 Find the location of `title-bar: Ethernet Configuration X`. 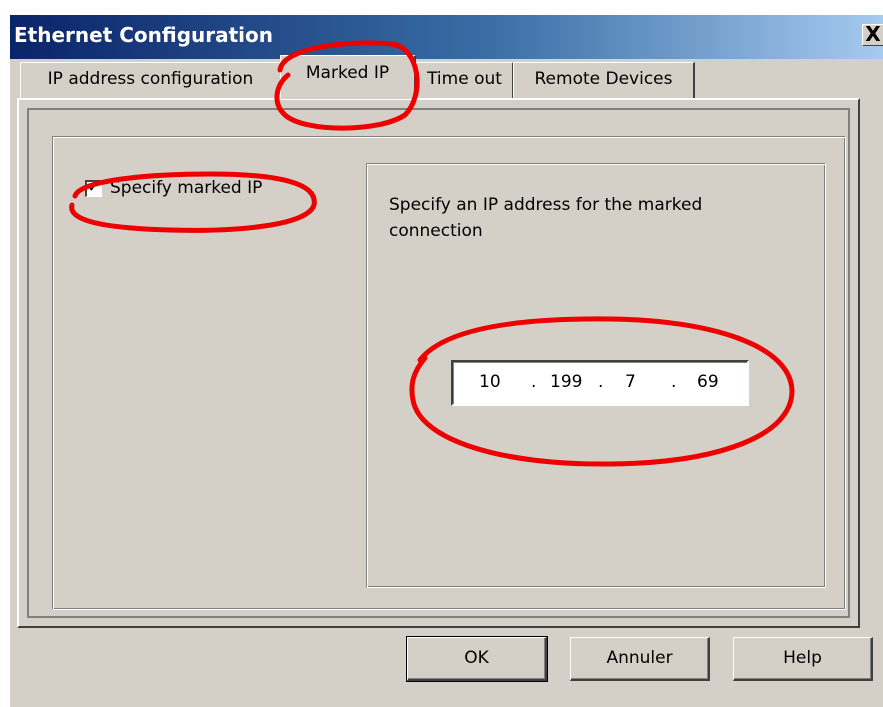

title-bar: Ethernet Configuration X is located at coordinates (446, 37).